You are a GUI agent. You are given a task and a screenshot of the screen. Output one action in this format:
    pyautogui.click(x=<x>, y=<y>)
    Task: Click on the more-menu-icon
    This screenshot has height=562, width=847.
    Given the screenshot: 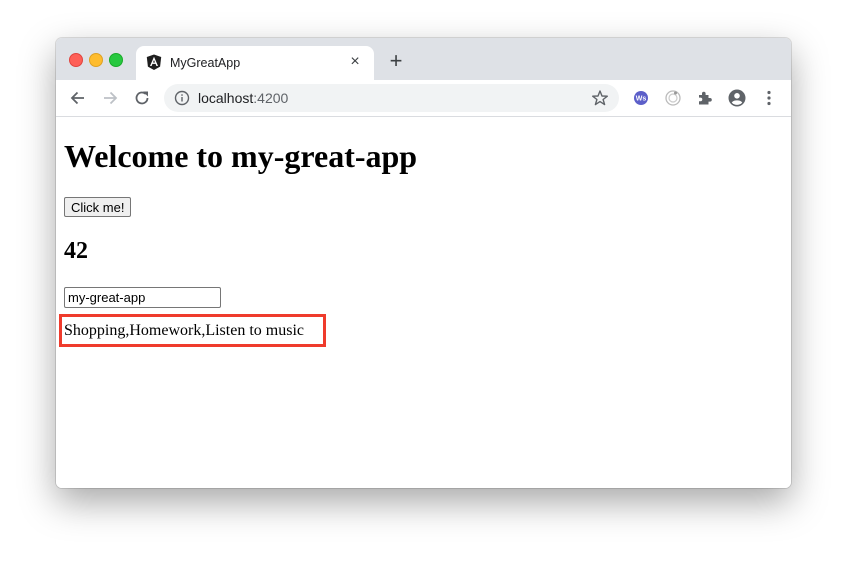 What is the action you would take?
    pyautogui.click(x=769, y=98)
    